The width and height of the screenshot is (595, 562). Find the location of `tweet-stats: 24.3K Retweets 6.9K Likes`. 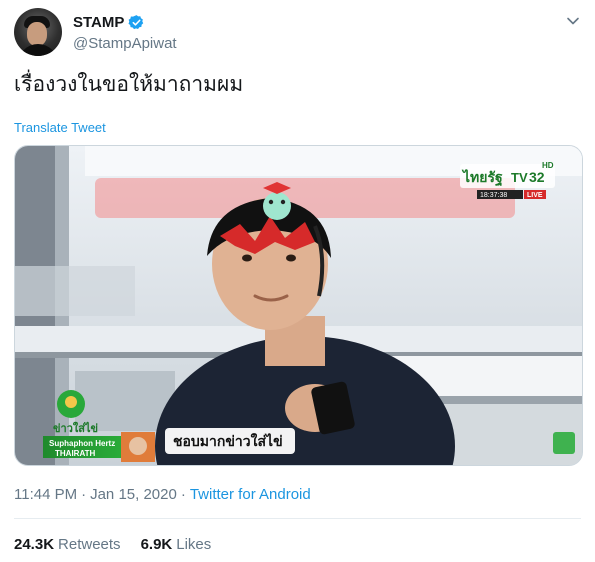

tweet-stats: 24.3K Retweets 6.9K Likes is located at coordinates (112, 544).